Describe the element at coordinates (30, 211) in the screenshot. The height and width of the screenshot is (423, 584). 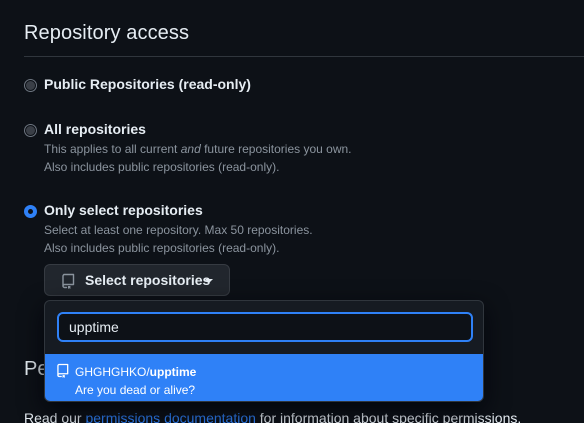
I see `only-select-repositories-radio` at that location.